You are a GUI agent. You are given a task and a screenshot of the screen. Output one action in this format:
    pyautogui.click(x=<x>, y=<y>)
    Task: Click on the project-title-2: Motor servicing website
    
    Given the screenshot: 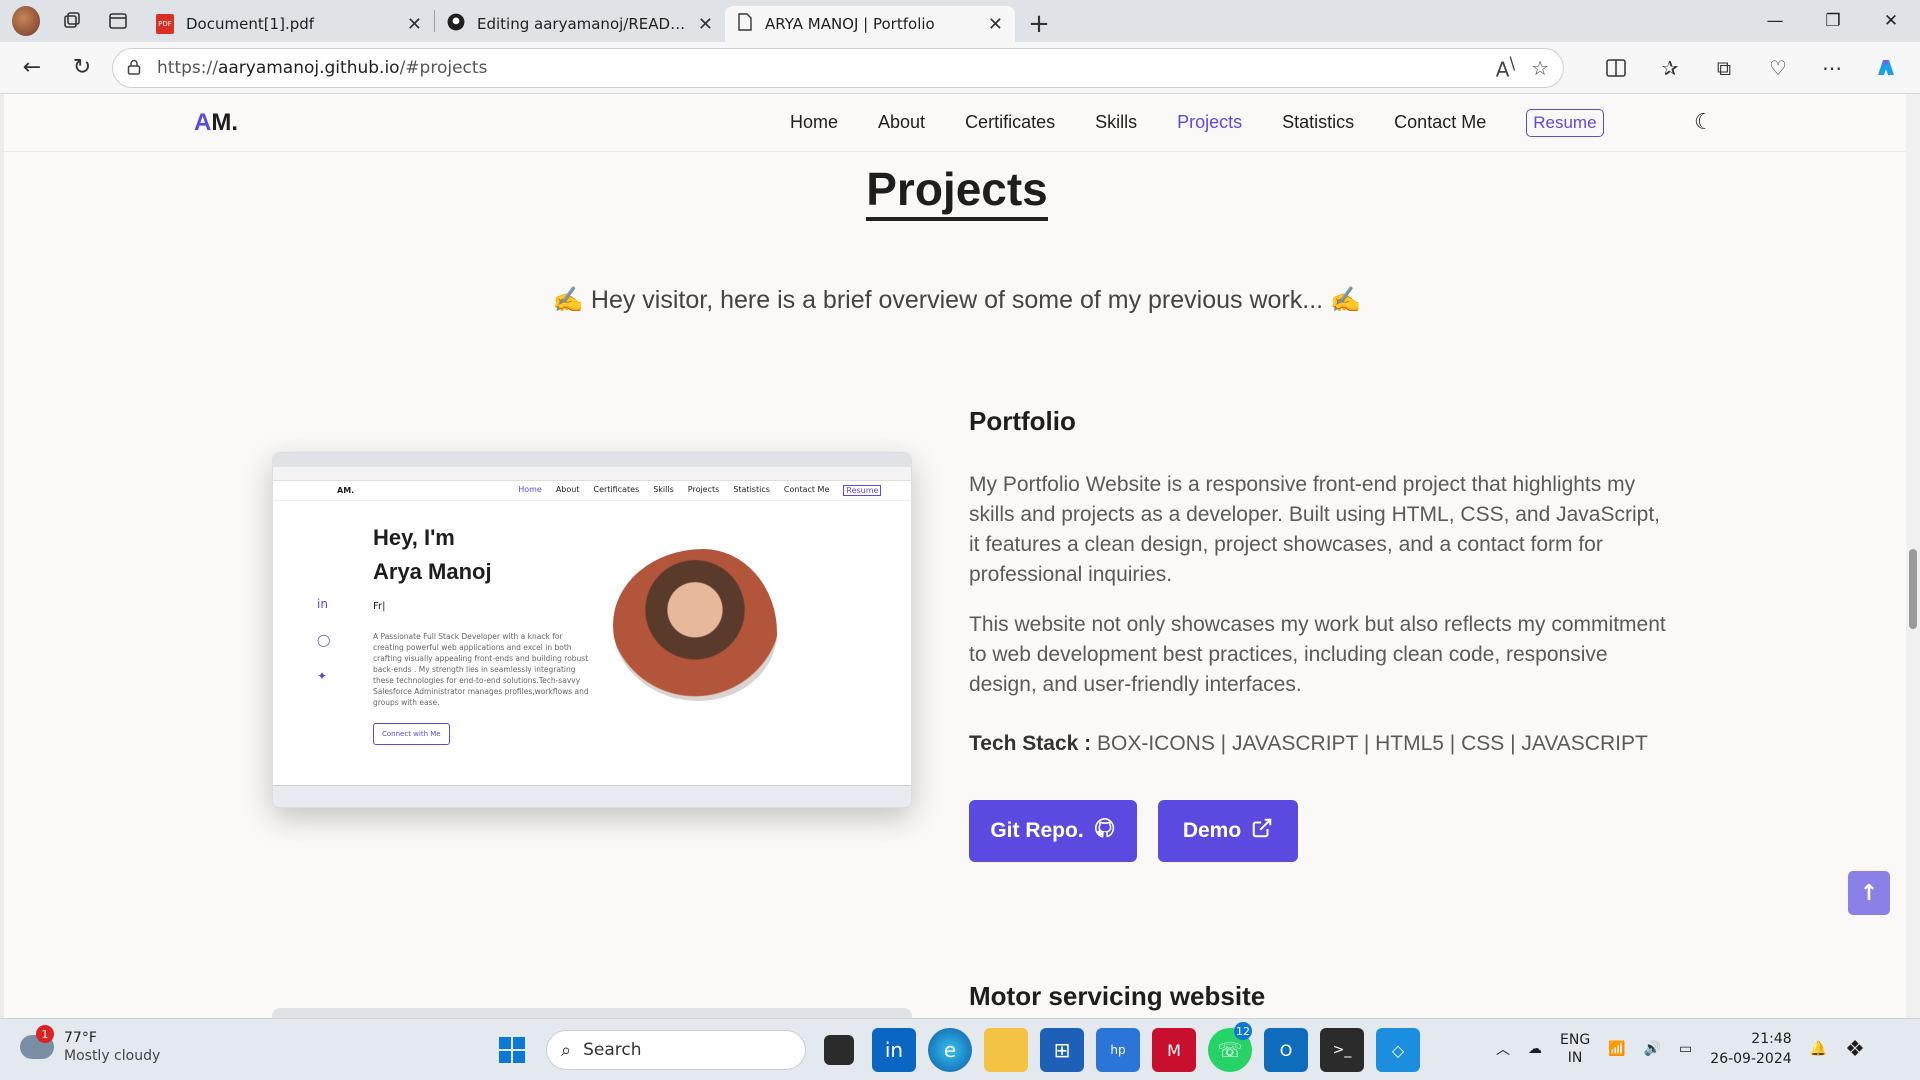 What is the action you would take?
    pyautogui.click(x=1117, y=996)
    